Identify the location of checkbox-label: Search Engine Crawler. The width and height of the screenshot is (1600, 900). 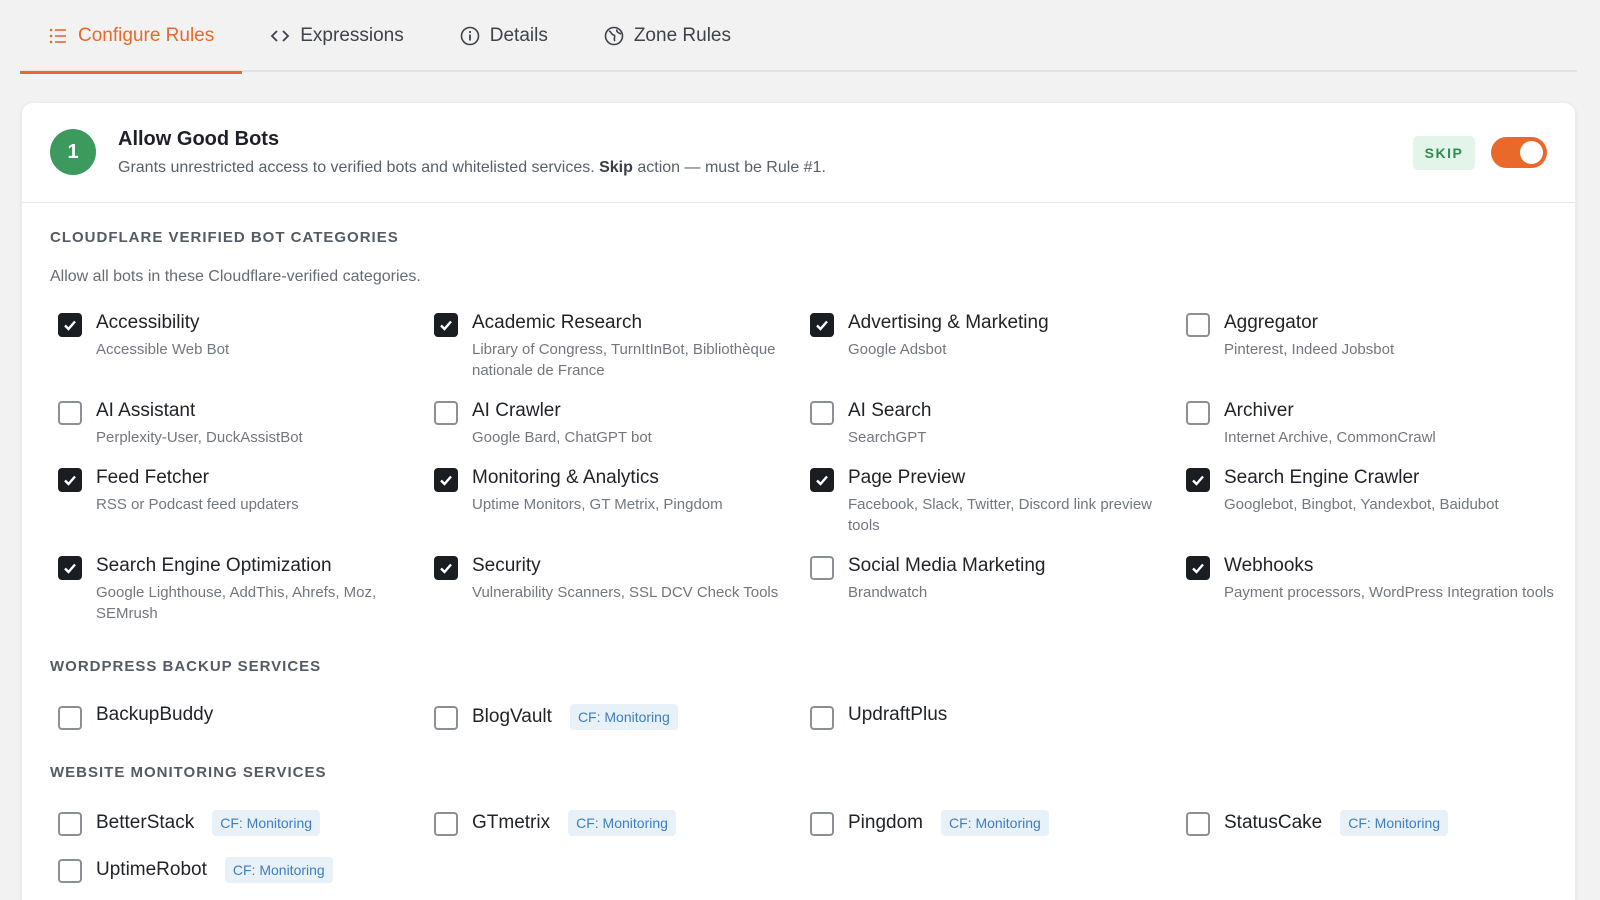
(1322, 477).